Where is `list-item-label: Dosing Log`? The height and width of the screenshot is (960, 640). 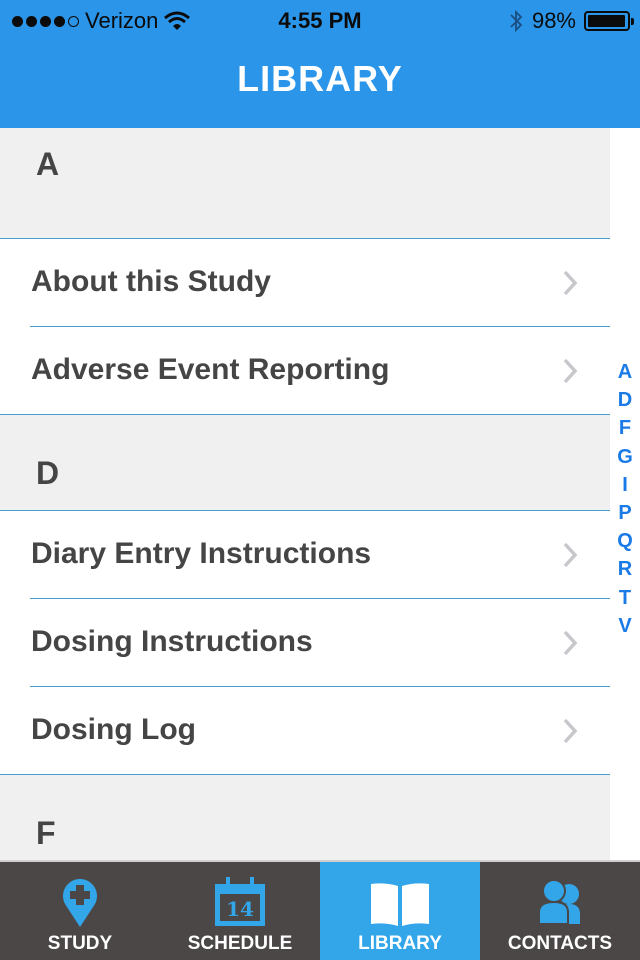 list-item-label: Dosing Log is located at coordinates (113, 729).